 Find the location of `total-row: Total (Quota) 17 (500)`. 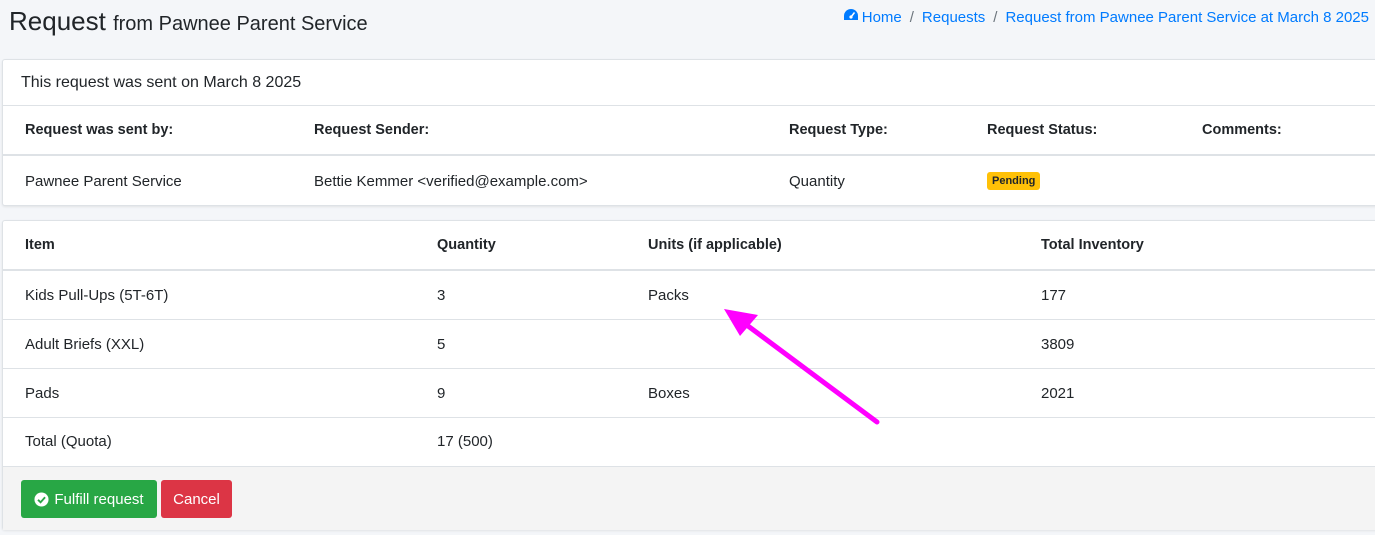

total-row: Total (Quota) 17 (500) is located at coordinates (689, 441).